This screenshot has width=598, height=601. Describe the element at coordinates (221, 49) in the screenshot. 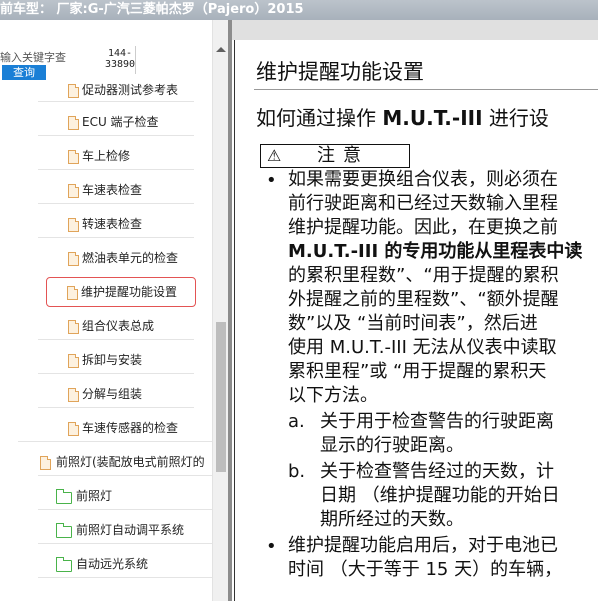

I see `scroll-up-arrow-icon` at that location.